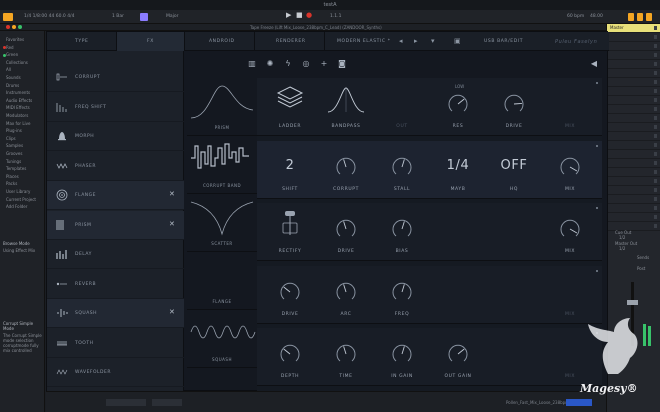 The height and width of the screenshot is (412, 660). Describe the element at coordinates (346, 107) in the screenshot. I see `param-bandpass: BANDPASS` at that location.